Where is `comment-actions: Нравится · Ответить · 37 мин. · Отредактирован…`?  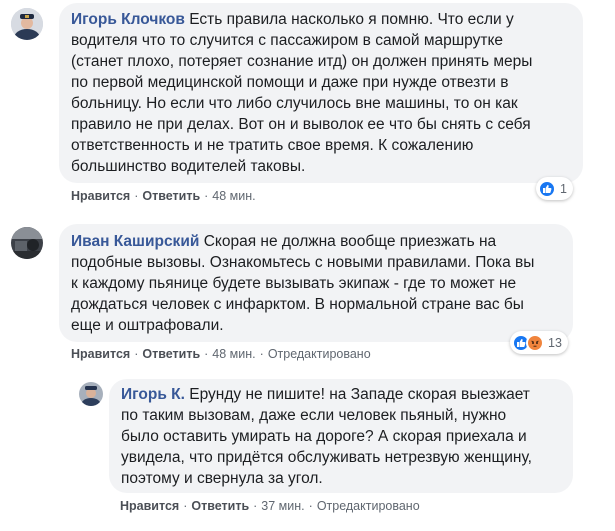
comment-actions: Нравится · Ответить · 37 мин. · Отредактирован… is located at coordinates (270, 506).